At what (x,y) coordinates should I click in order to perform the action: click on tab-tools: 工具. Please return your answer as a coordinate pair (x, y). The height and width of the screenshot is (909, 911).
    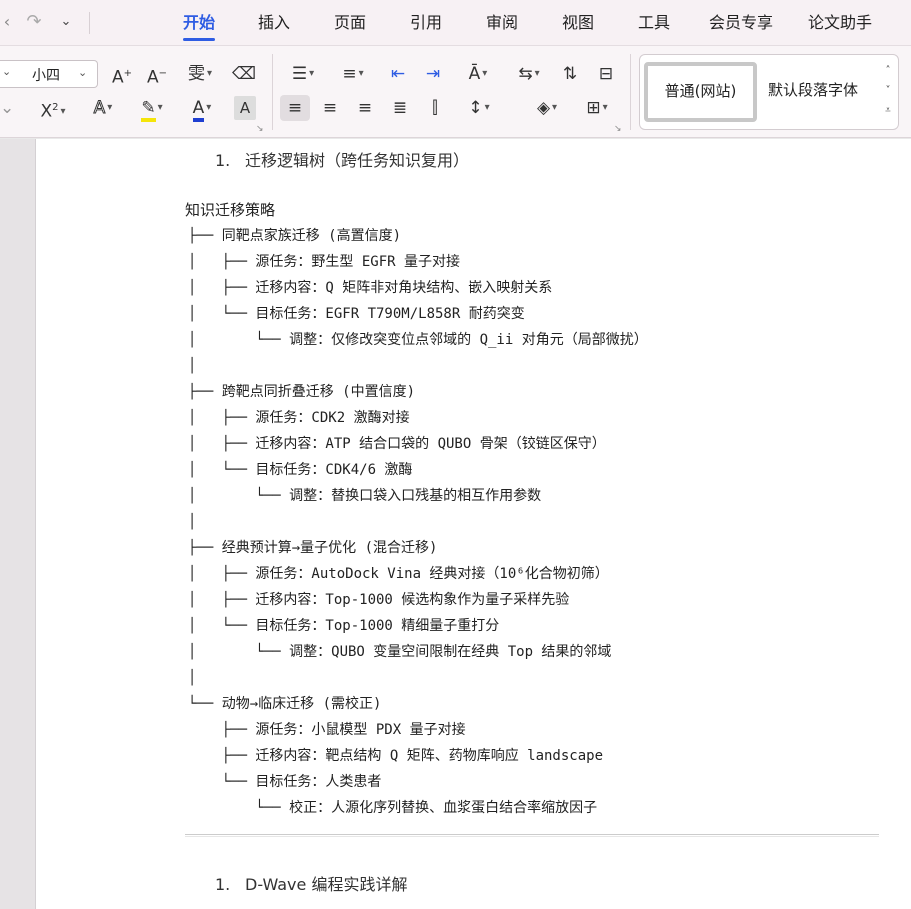
    Looking at the image, I should click on (654, 23).